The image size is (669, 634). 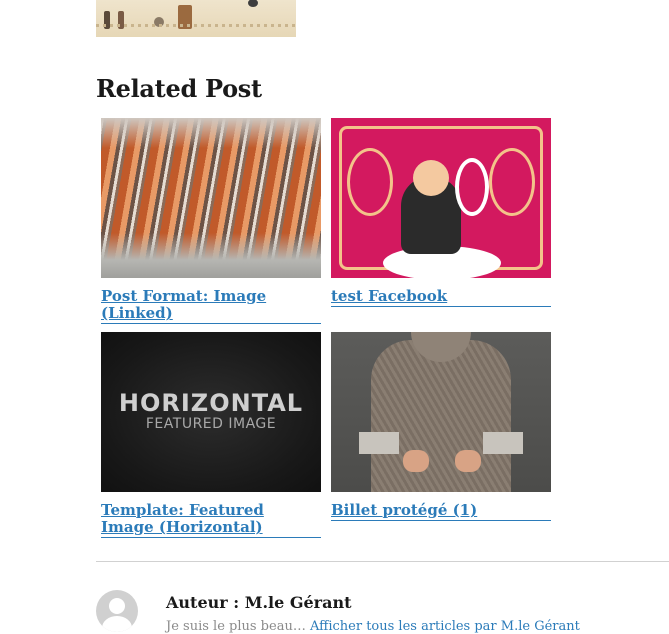 I want to click on related-post-card: Post Format: Image (Linked), so click(x=211, y=221).